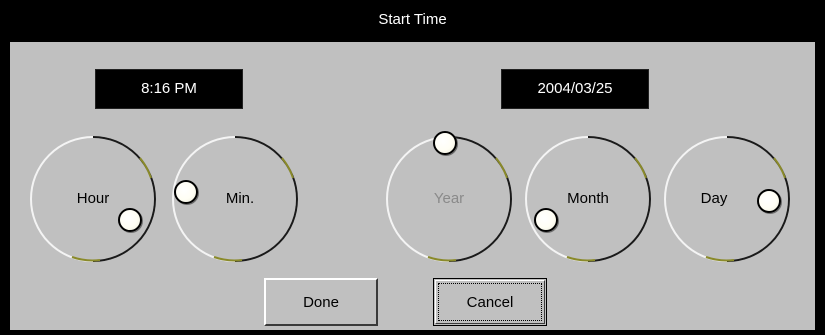 The image size is (825, 335). Describe the element at coordinates (445, 143) in the screenshot. I see `year-dial-knob` at that location.